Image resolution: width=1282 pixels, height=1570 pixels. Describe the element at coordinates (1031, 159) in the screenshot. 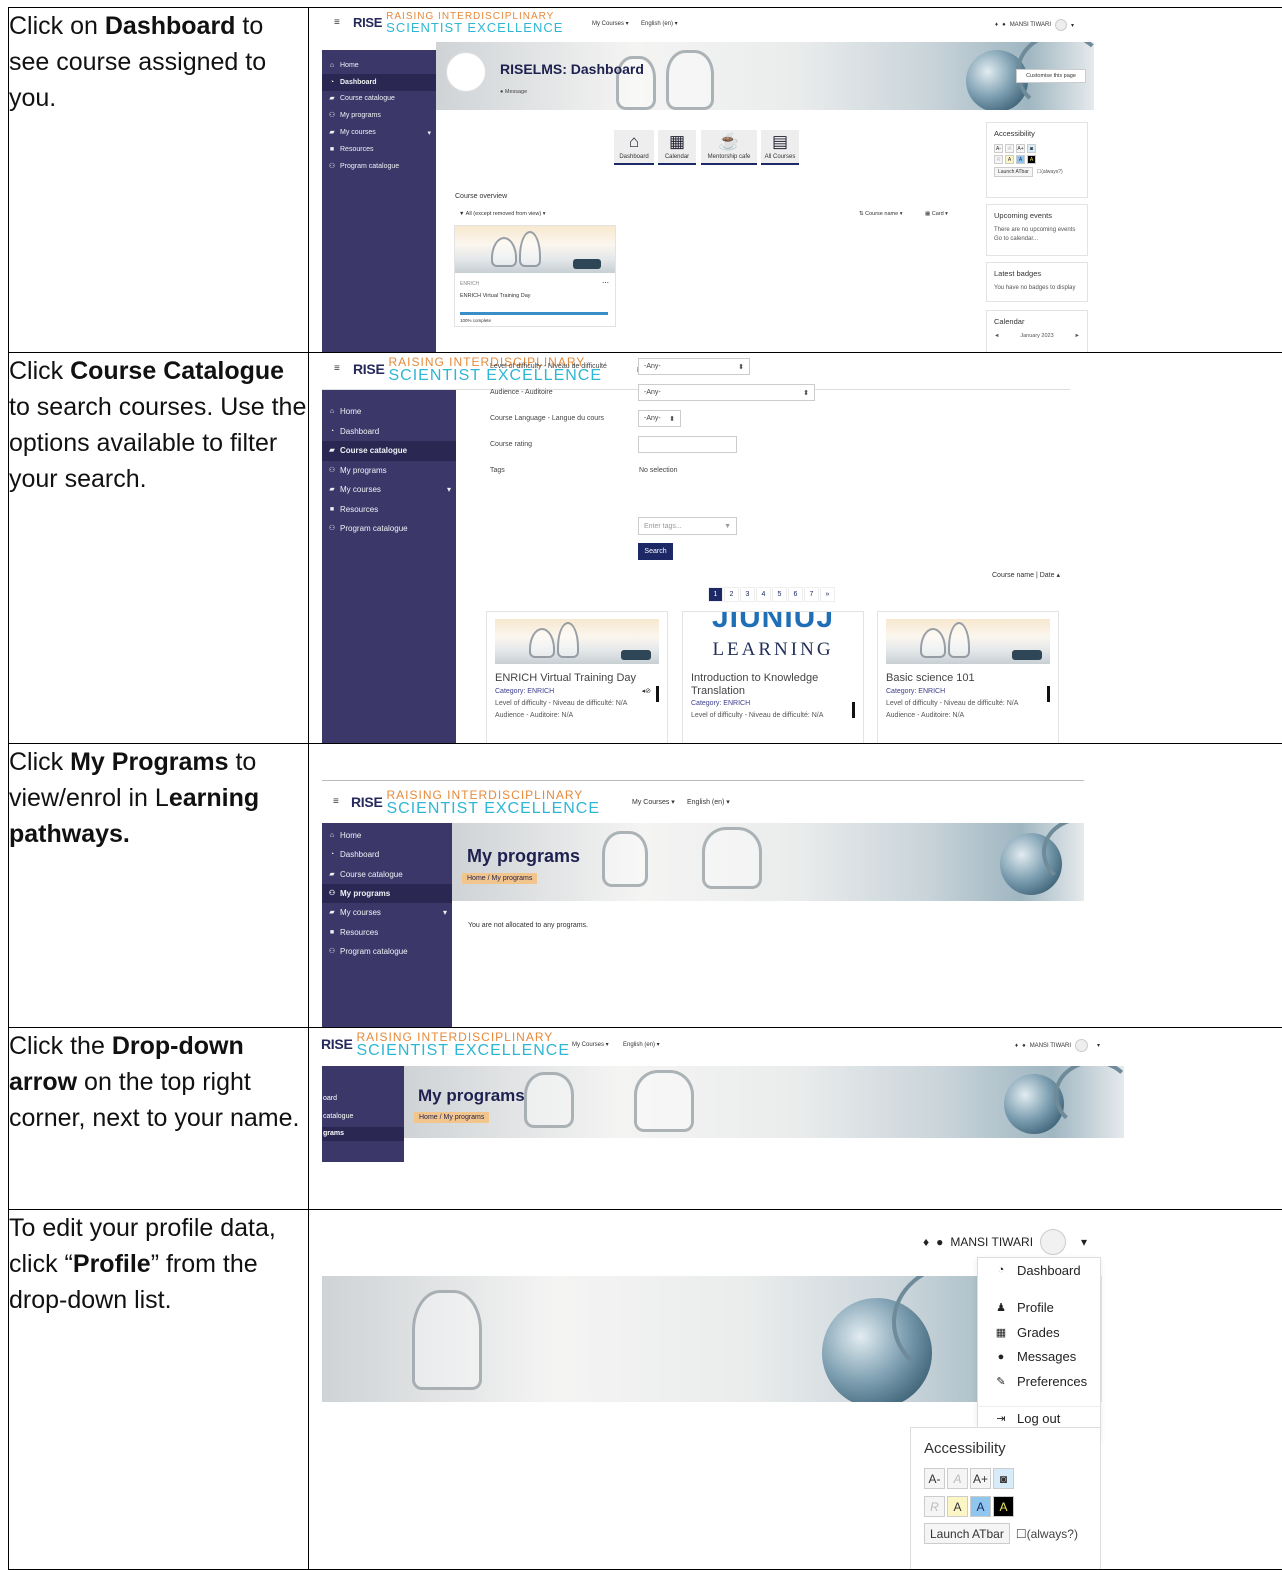

I see `scheme-dark-button: A` at that location.